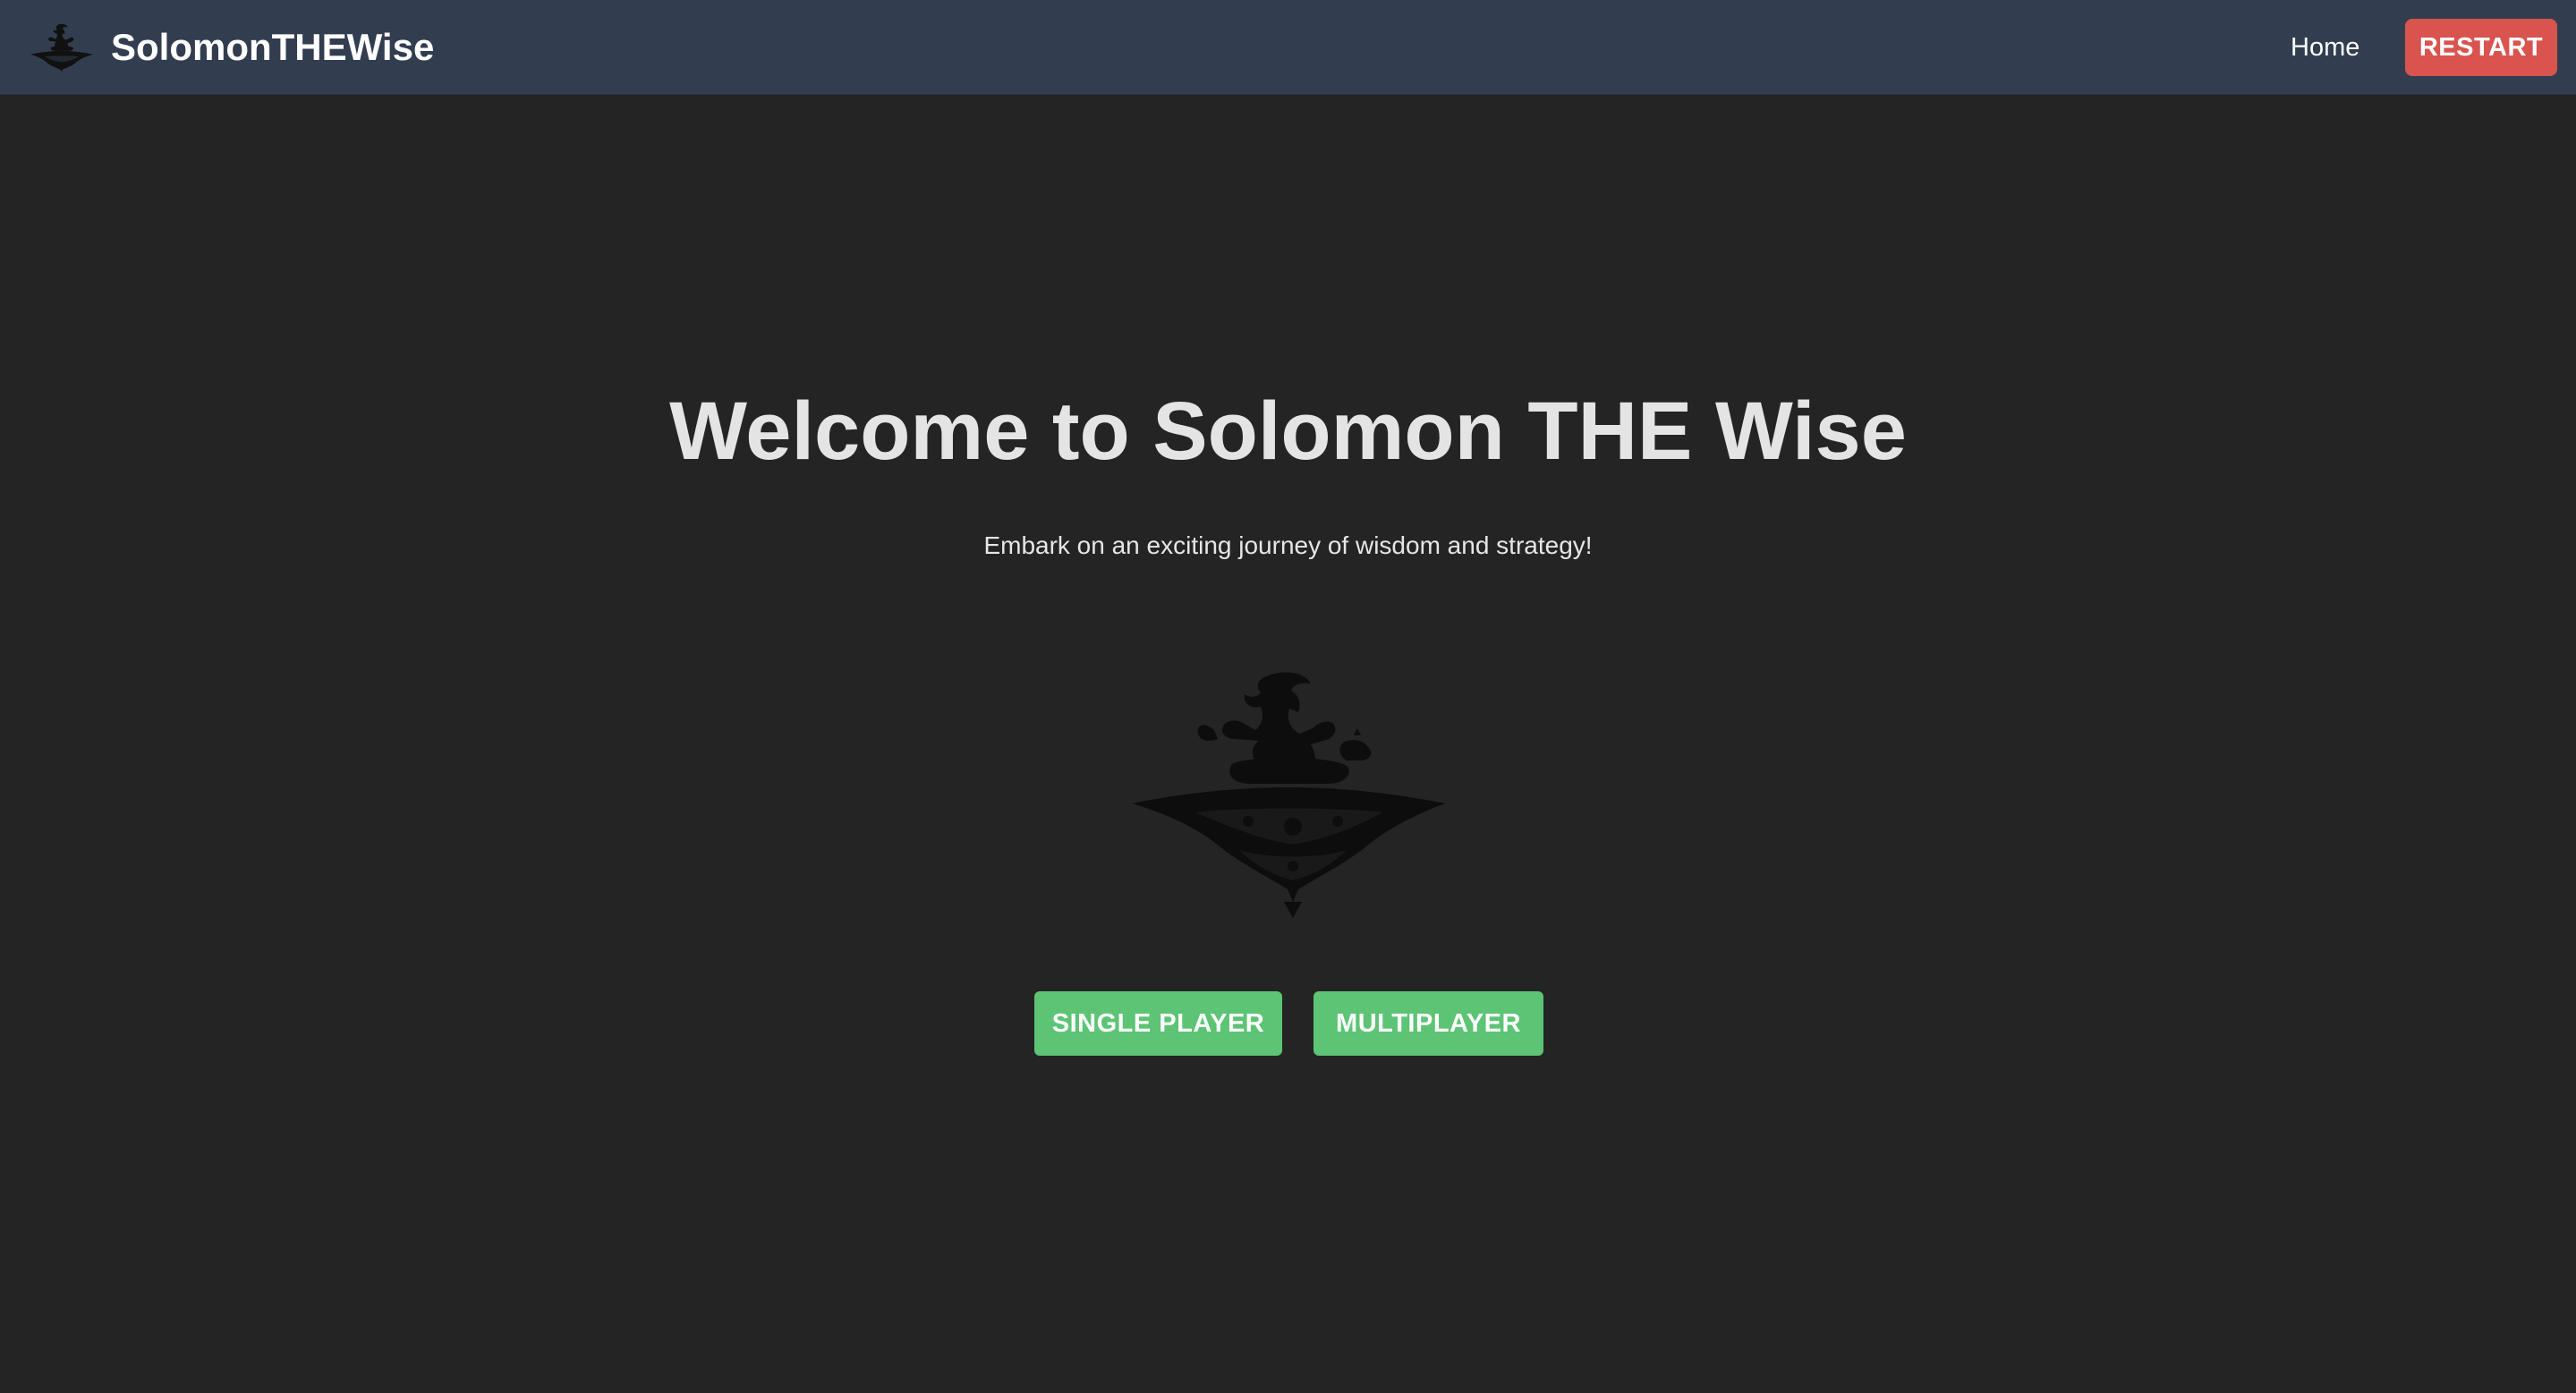 The height and width of the screenshot is (1393, 2576). What do you see at coordinates (273, 47) in the screenshot?
I see `brand-name: SolomonTHEWise` at bounding box center [273, 47].